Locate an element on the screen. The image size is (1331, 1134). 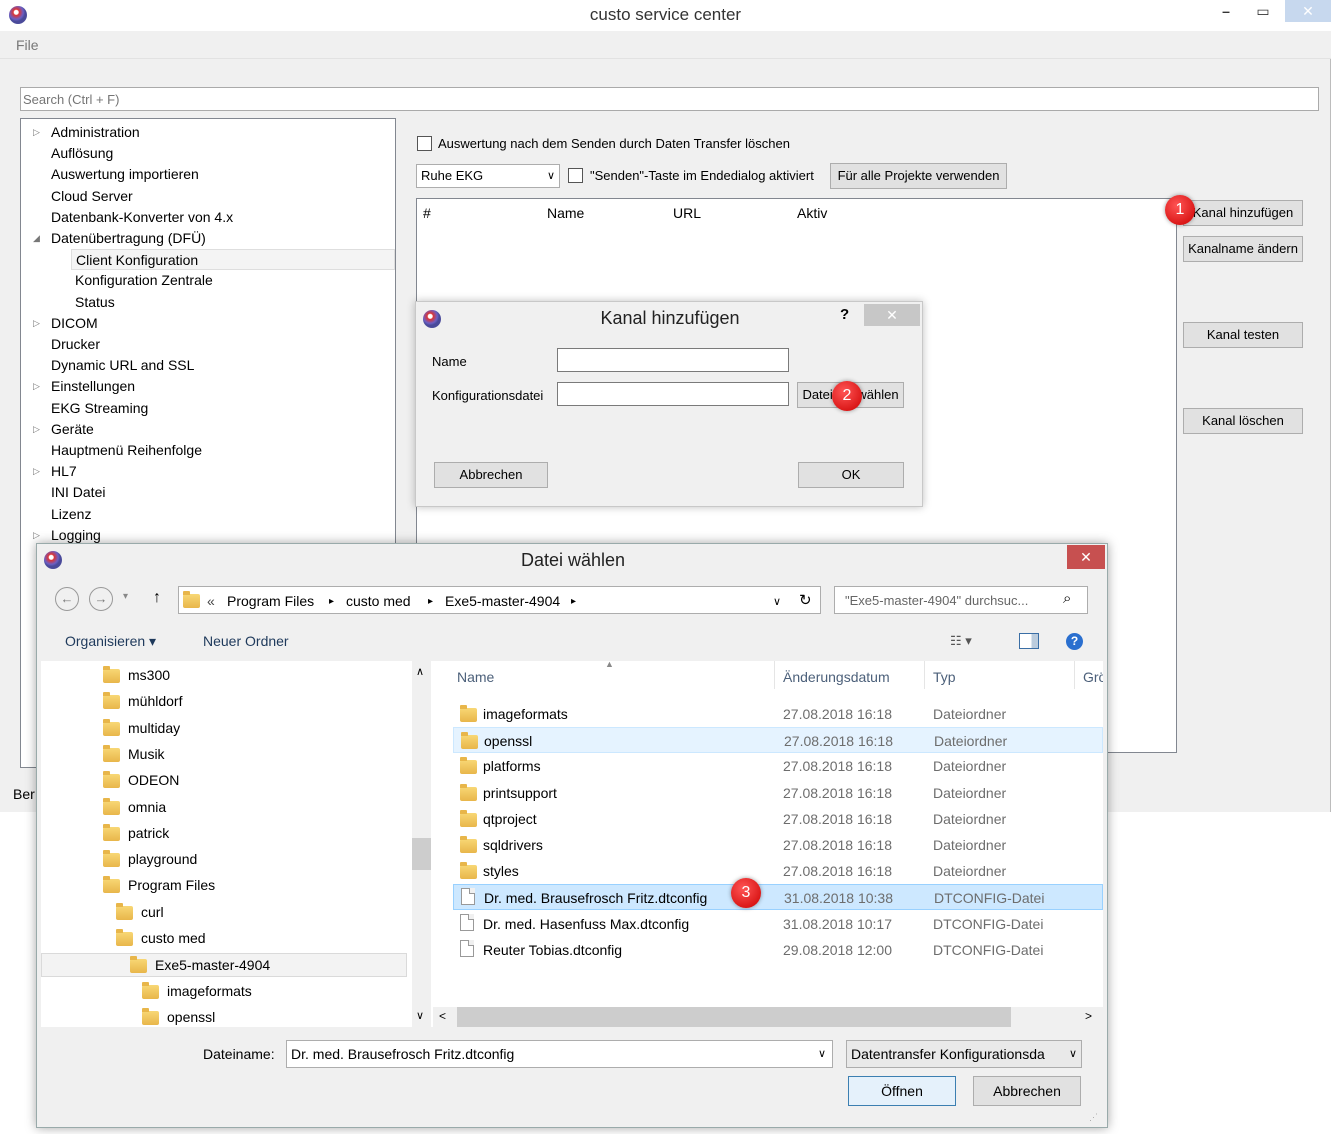
new-folder-button: Neuer Ordner is located at coordinates (246, 641).